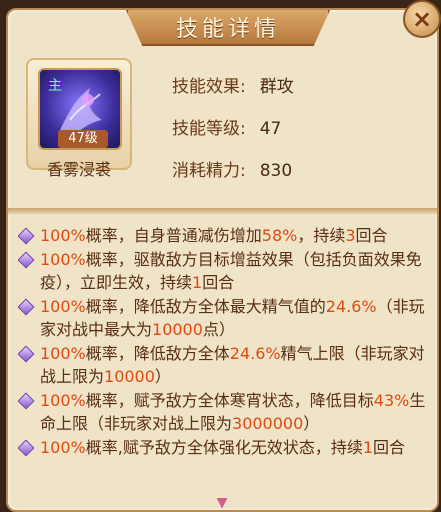 The width and height of the screenshot is (441, 512). What do you see at coordinates (218, 329) in the screenshot?
I see `effect-text: 点）` at bounding box center [218, 329].